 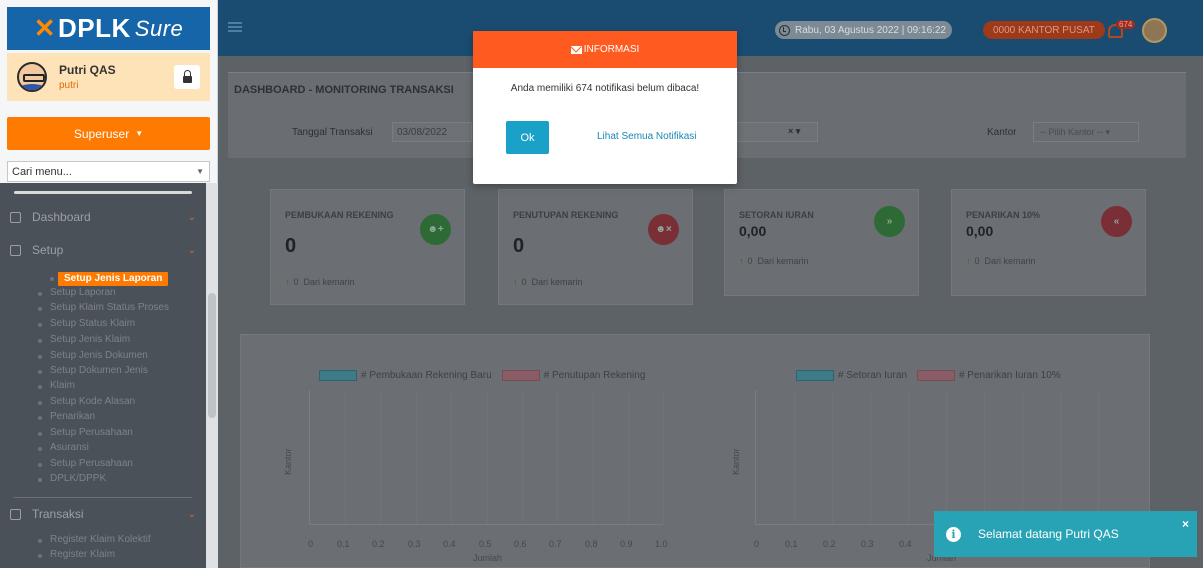 What do you see at coordinates (119, 555) in the screenshot?
I see `sidebar-subitem-register-klaim: Register Klaim` at bounding box center [119, 555].